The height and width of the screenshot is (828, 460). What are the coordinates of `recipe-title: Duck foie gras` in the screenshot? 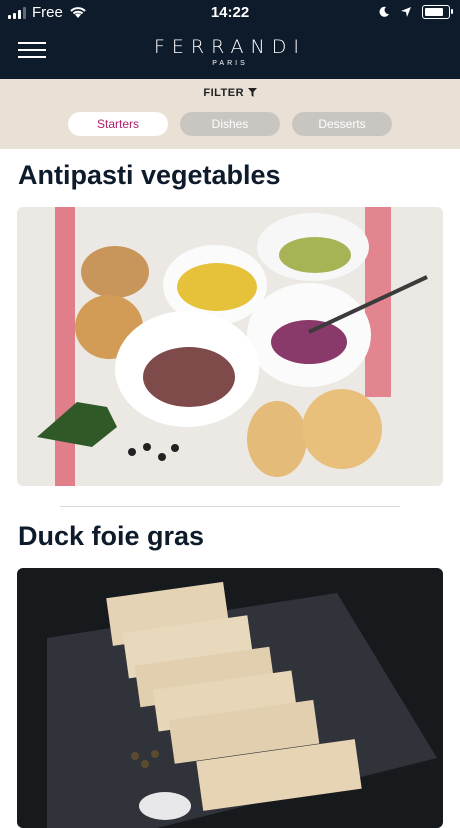 It's located at (111, 536).